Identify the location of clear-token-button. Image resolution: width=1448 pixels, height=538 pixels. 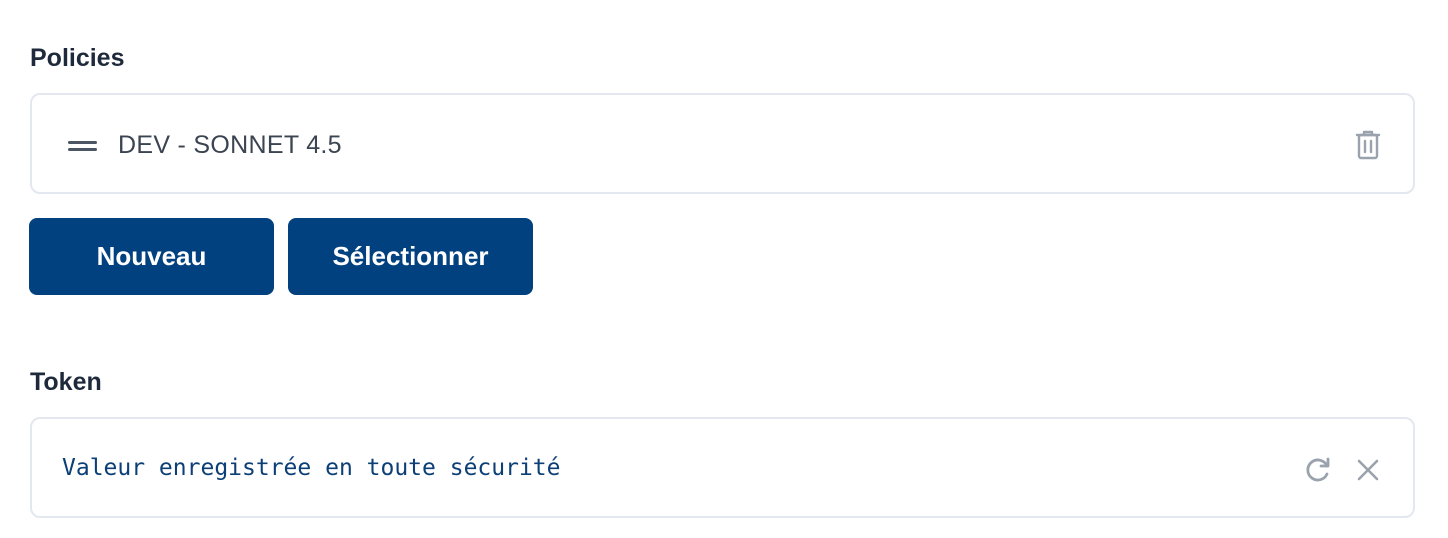
(1368, 470).